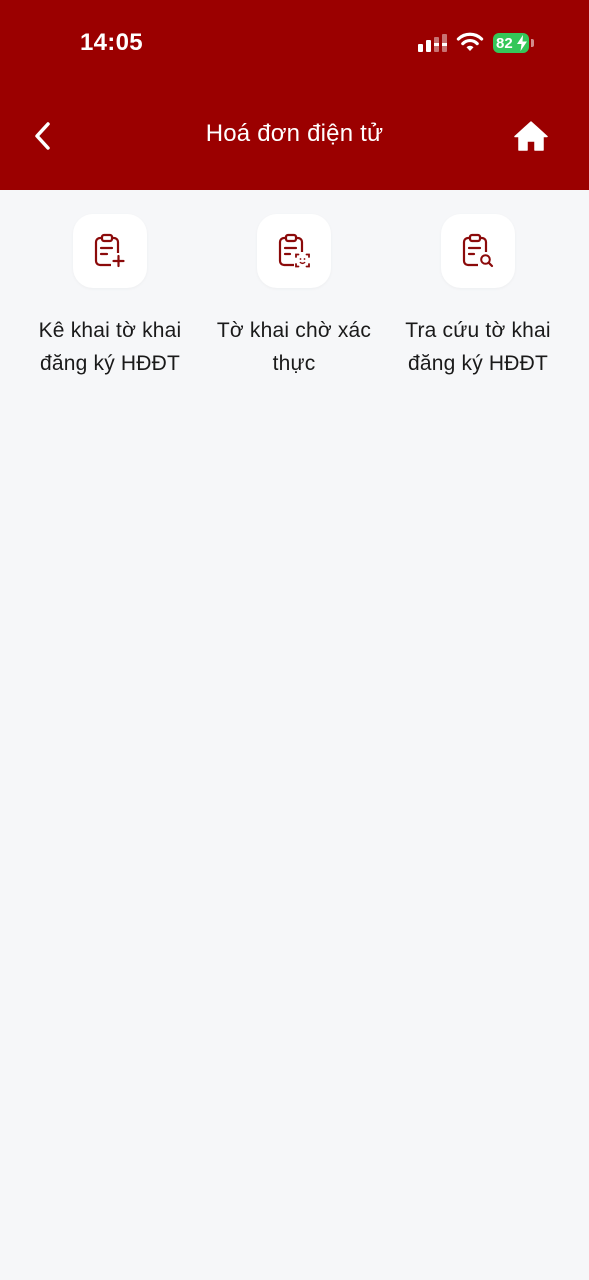 The width and height of the screenshot is (589, 1280). What do you see at coordinates (478, 347) in the screenshot?
I see `menu-item-label: Tra cứu tờ khai đăng ký HĐĐT` at bounding box center [478, 347].